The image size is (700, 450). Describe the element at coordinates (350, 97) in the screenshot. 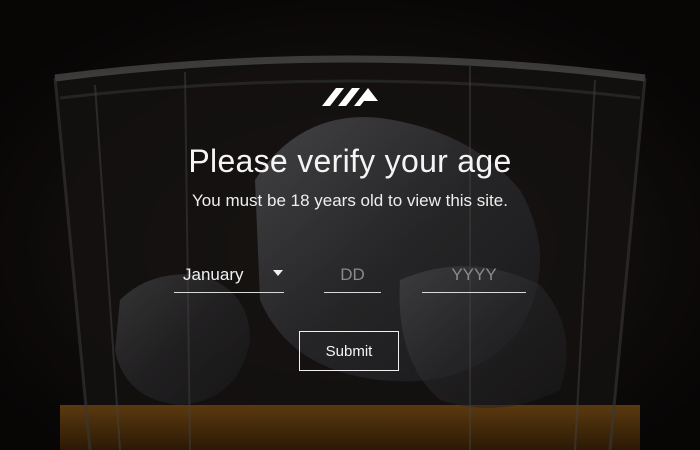

I see `brand-logo-icon` at that location.